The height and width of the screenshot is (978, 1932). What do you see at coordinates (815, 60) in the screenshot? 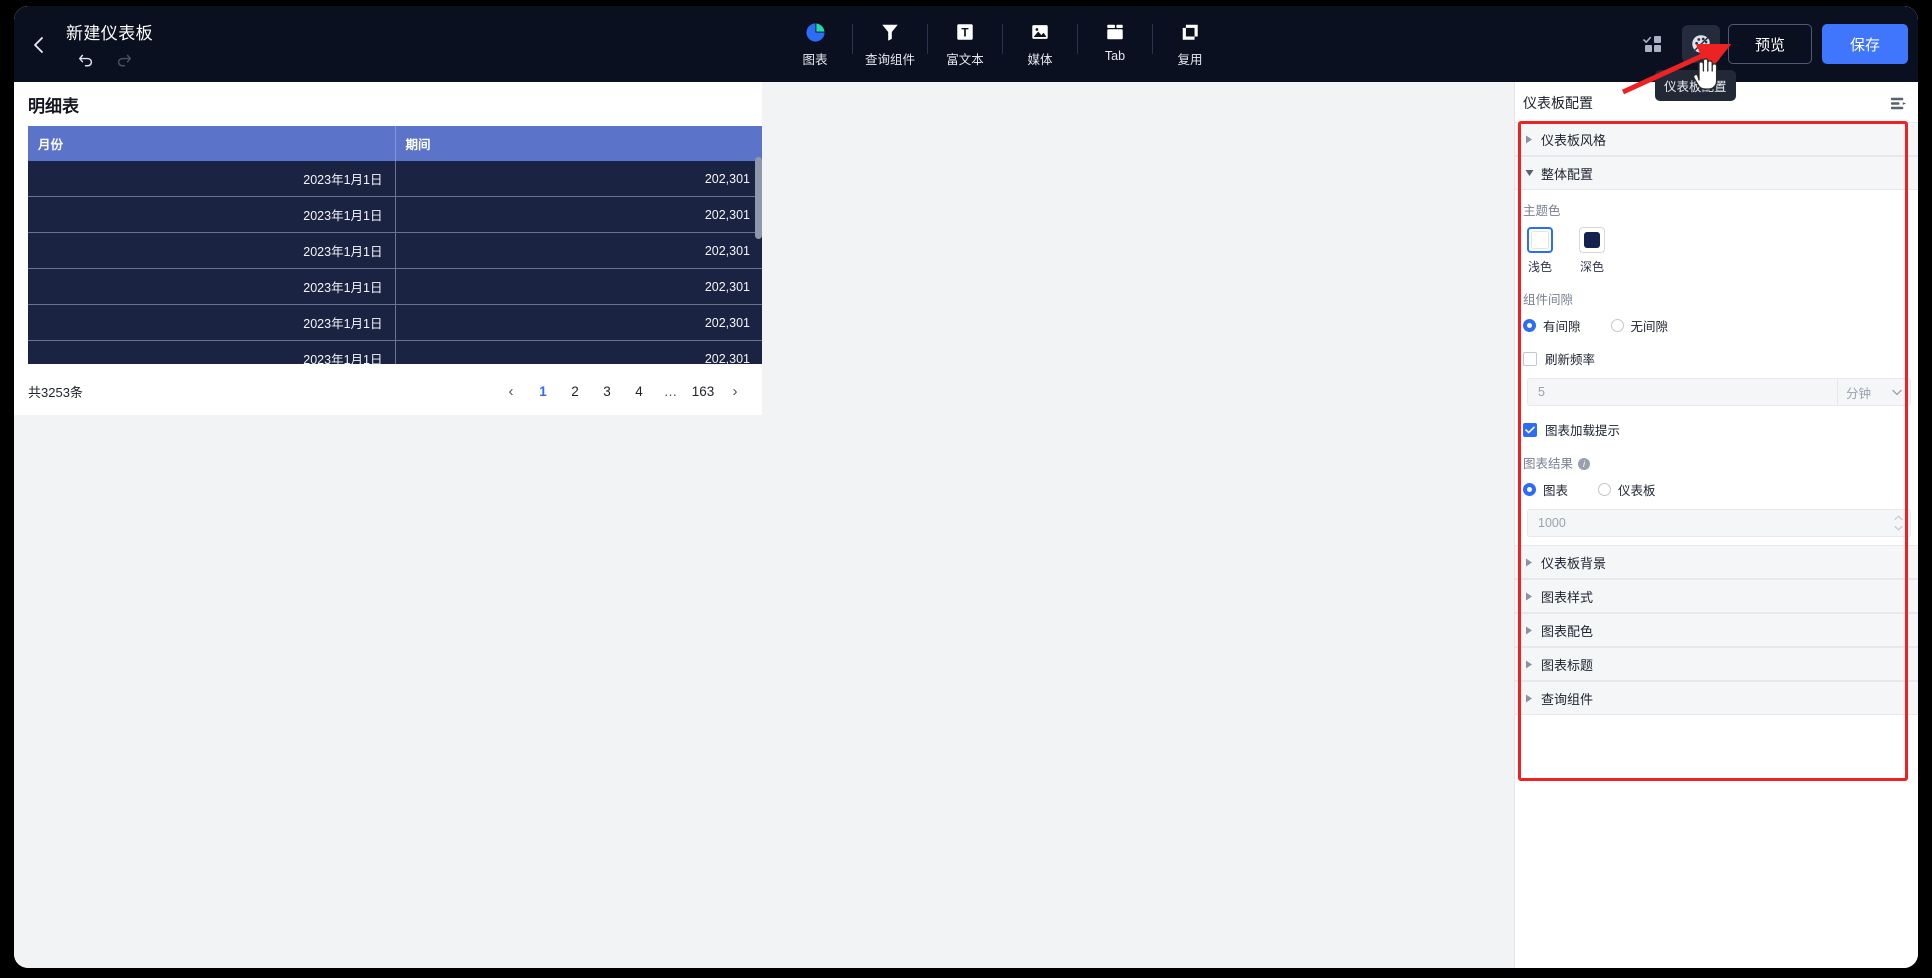
I see `tool-label: 图表` at bounding box center [815, 60].